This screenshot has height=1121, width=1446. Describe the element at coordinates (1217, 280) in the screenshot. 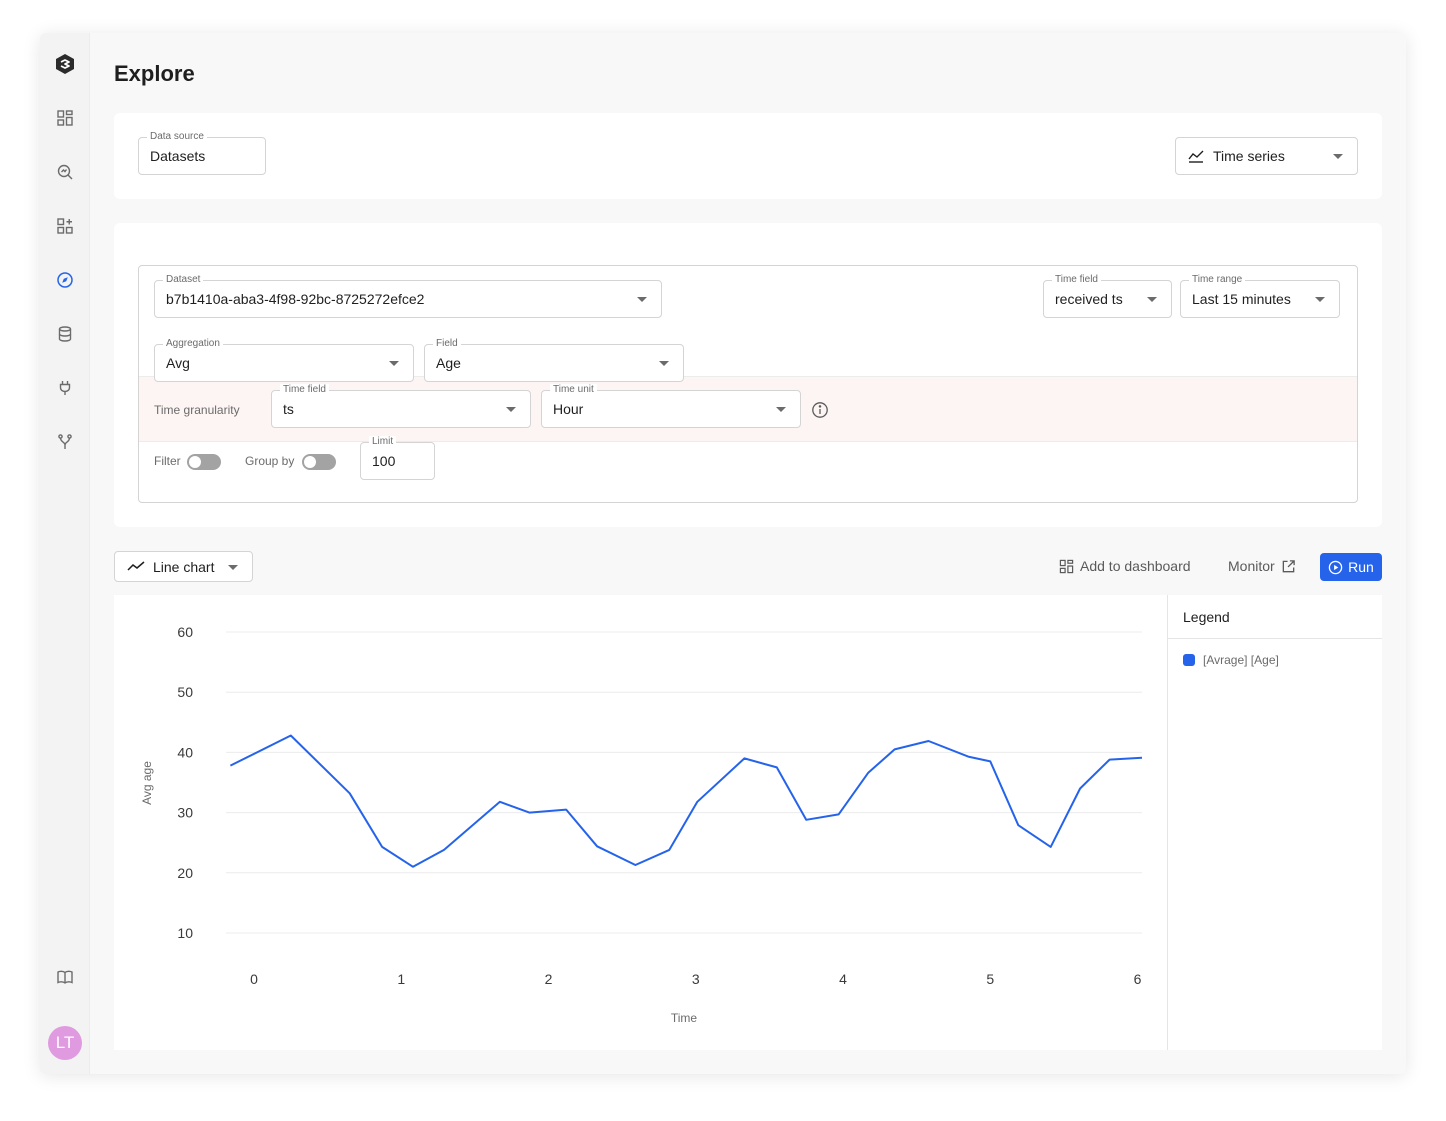

I see `time-range-label: Time range` at that location.